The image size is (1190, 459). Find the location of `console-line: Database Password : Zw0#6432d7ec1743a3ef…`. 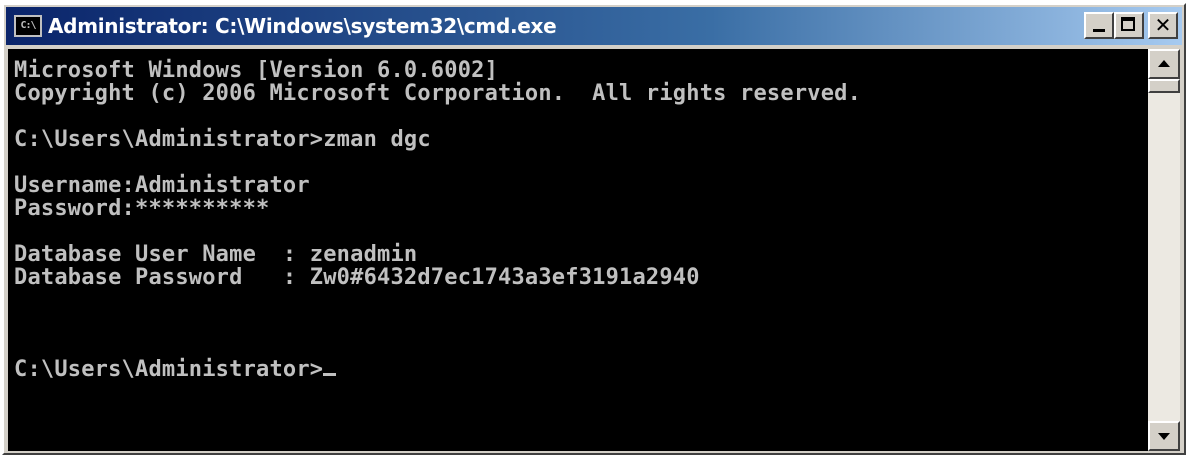

console-line: Database Password : Zw0#6432d7ec1743a3ef… is located at coordinates (357, 277).